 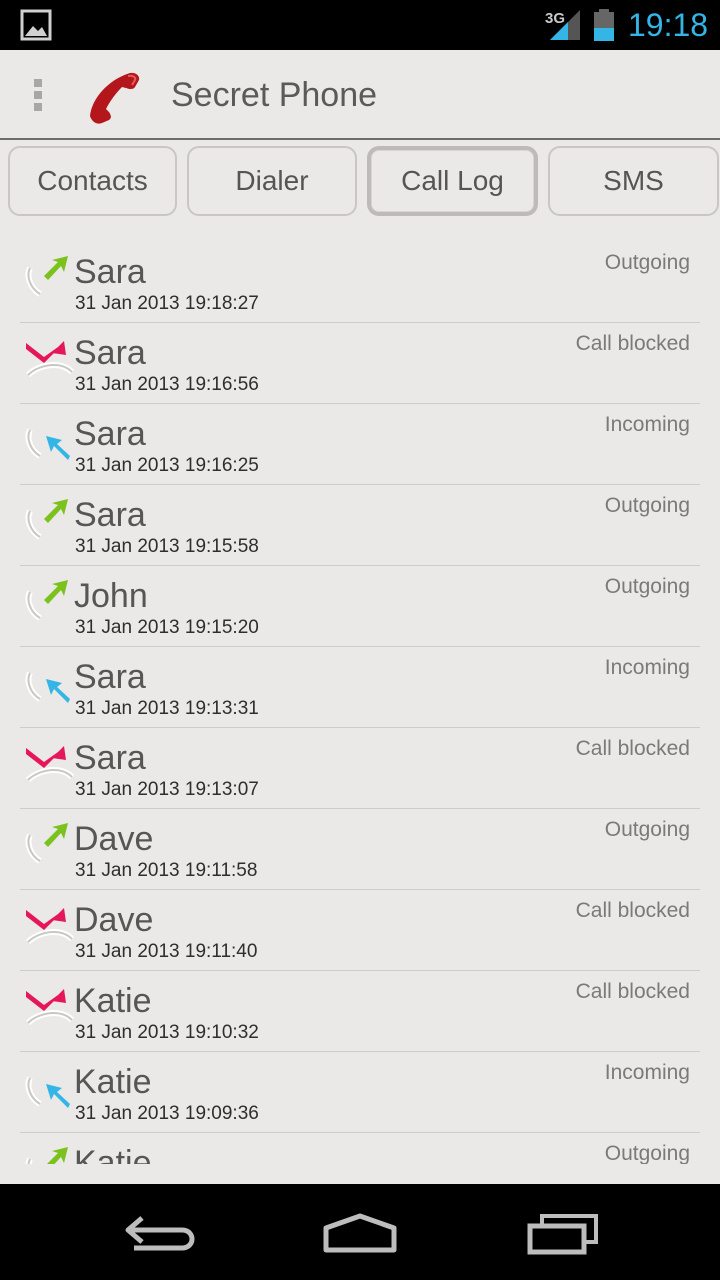 What do you see at coordinates (360, 606) in the screenshot?
I see `call-log-row: John 31 Jan 2013 19:15:20 Outgoing` at bounding box center [360, 606].